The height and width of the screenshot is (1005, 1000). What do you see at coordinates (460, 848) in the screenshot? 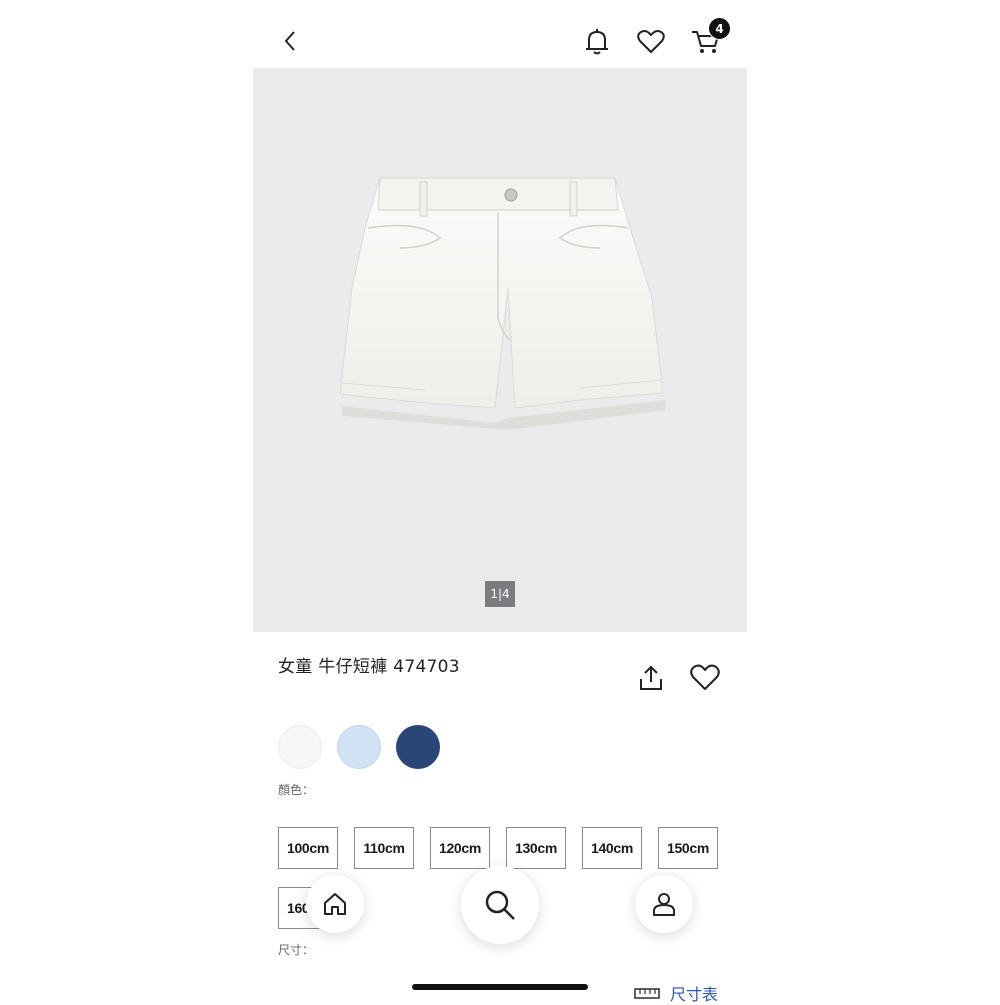
I see `size-option-120cm: 120cm` at bounding box center [460, 848].